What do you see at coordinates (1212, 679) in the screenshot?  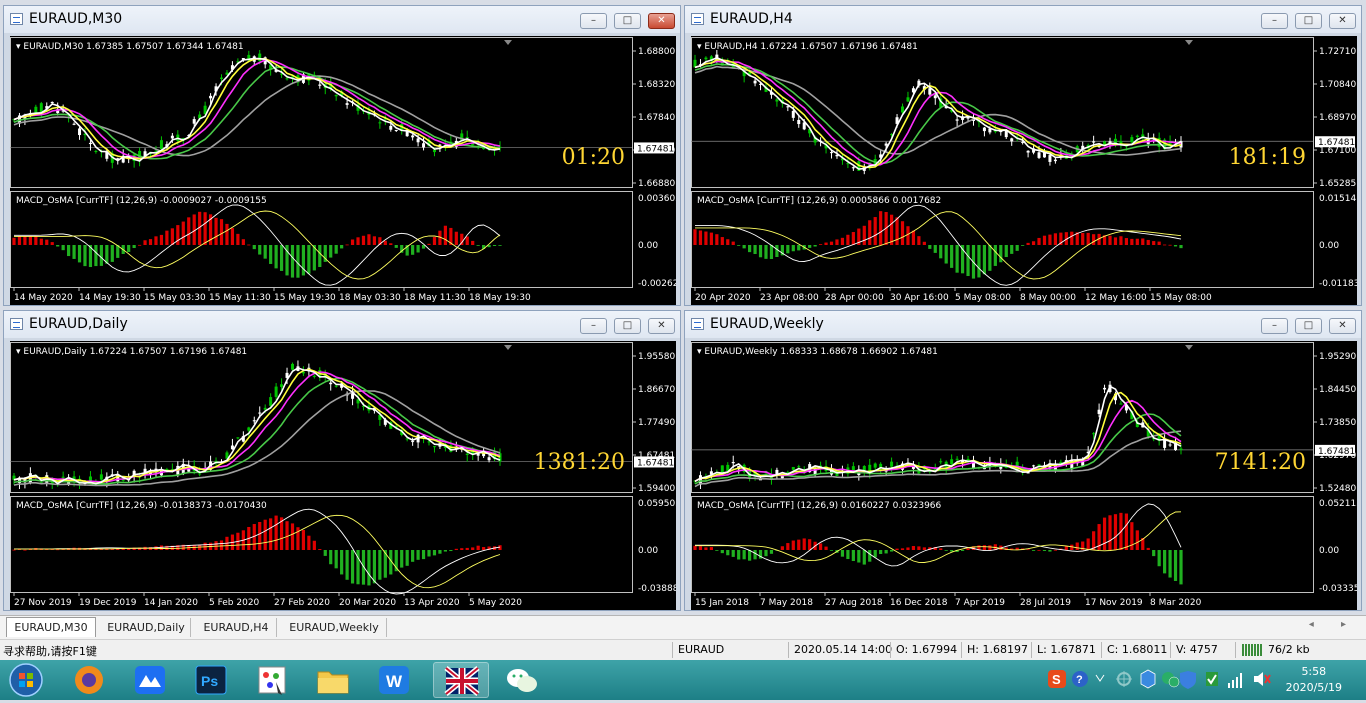 I see `security-check-icon` at bounding box center [1212, 679].